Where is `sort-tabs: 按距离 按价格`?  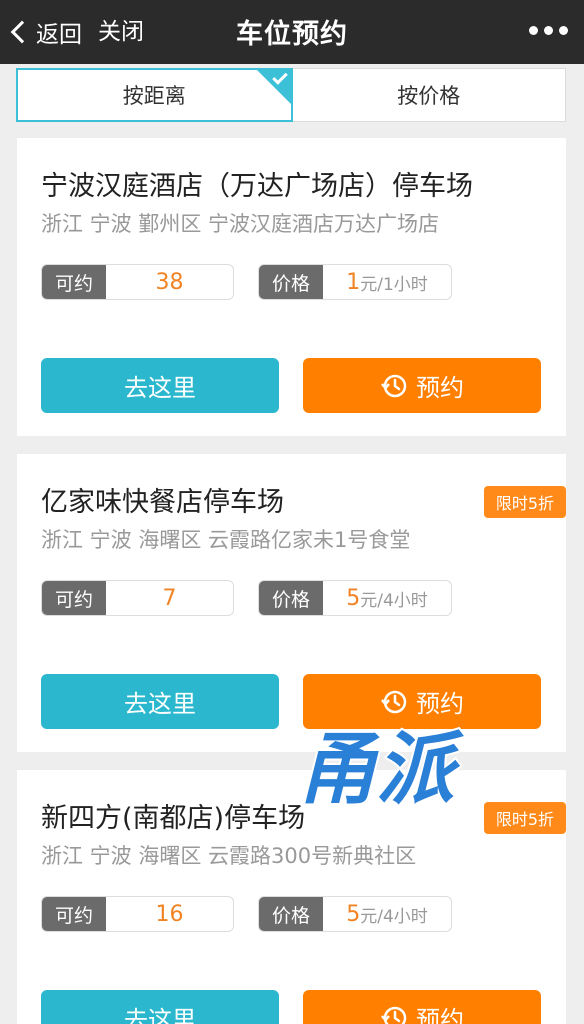 sort-tabs: 按距离 按价格 is located at coordinates (291, 95).